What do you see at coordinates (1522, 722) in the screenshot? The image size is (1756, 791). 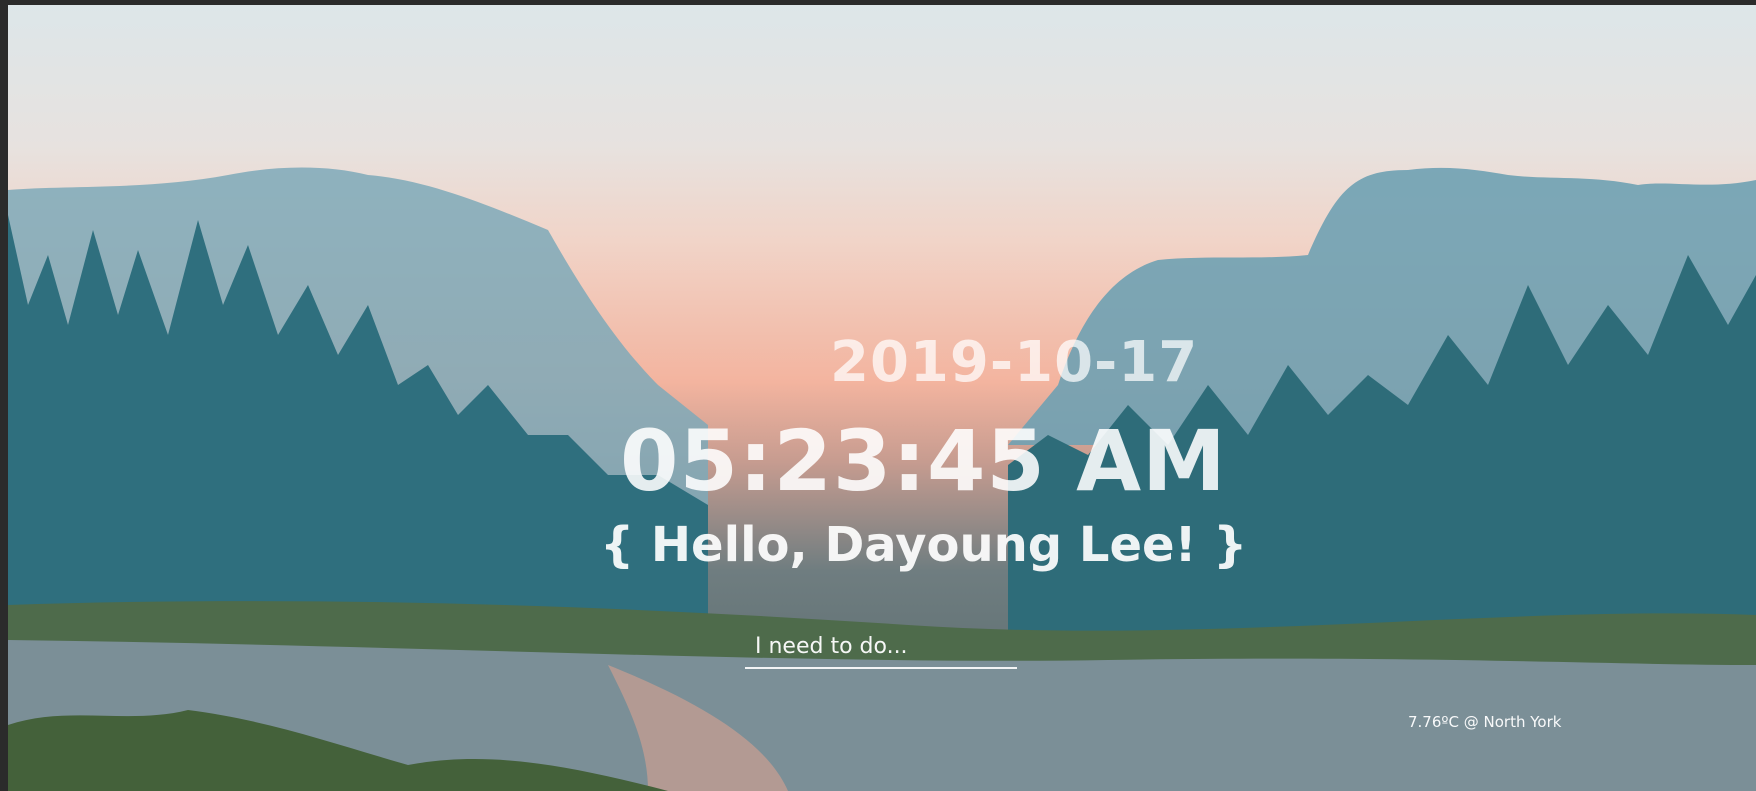 I see `weather-location: North York` at bounding box center [1522, 722].